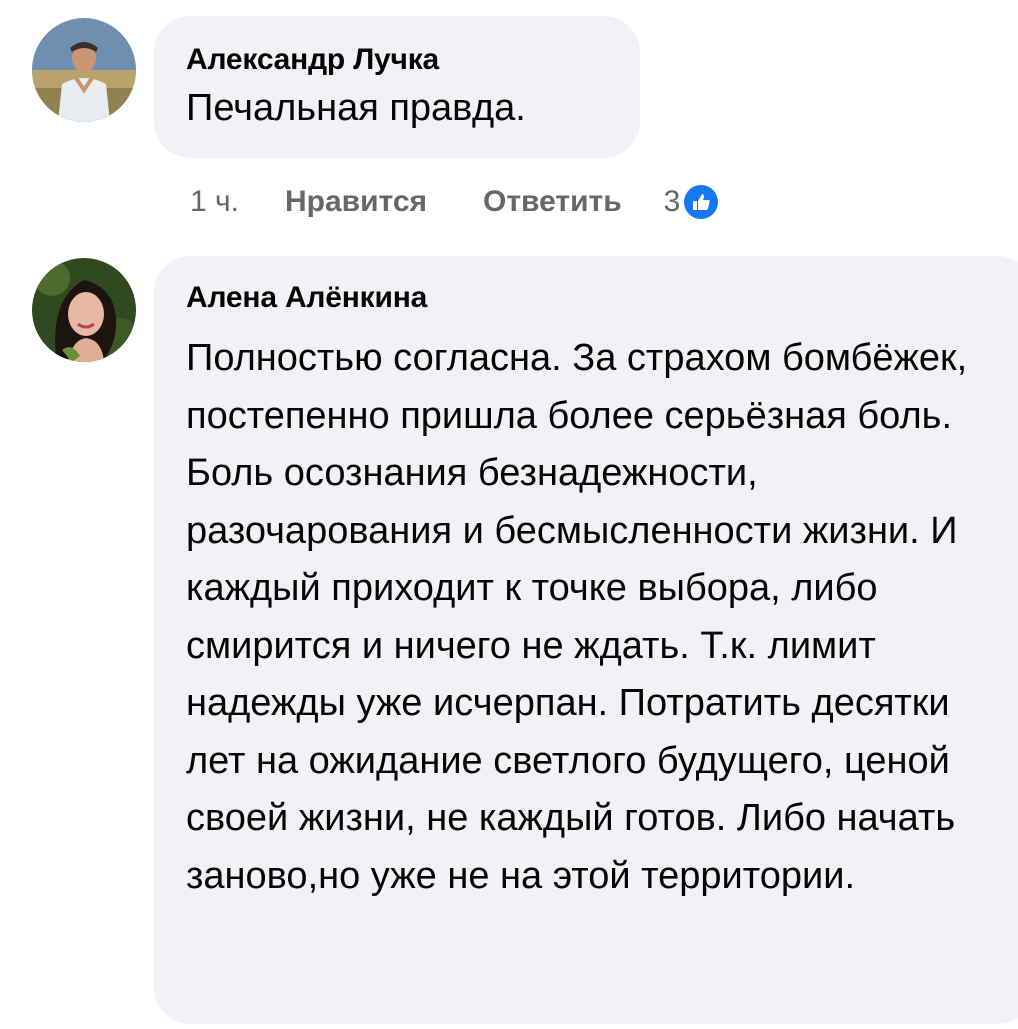 The image size is (1018, 1029). I want to click on avatar-aleksandr, so click(84, 70).